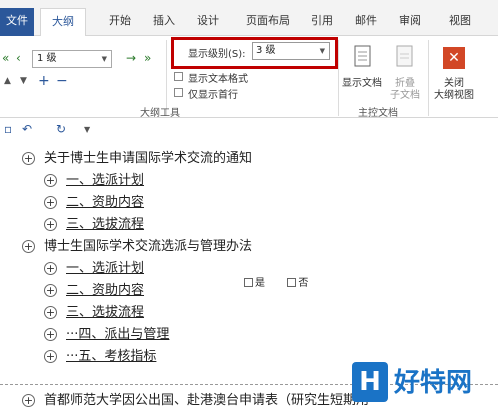  What do you see at coordinates (5, 58) in the screenshot?
I see `promote-to-heading-icon: «` at bounding box center [5, 58].